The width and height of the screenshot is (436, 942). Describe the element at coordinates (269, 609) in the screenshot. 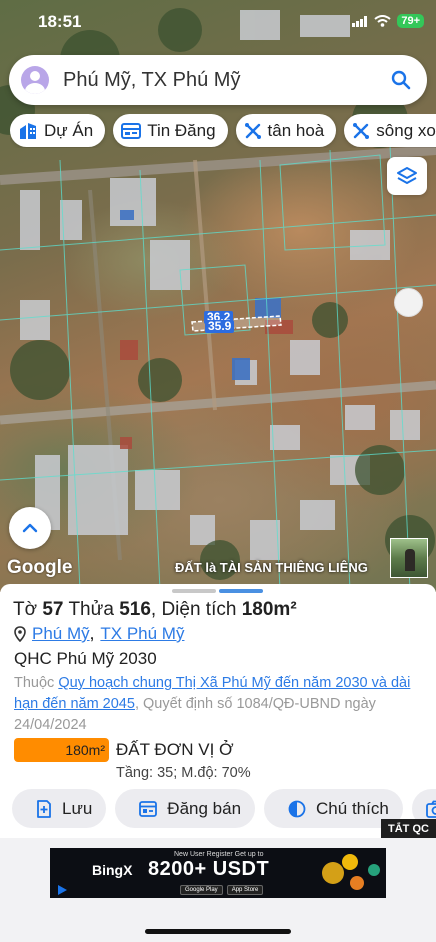

I see `area-value: 180m²` at that location.